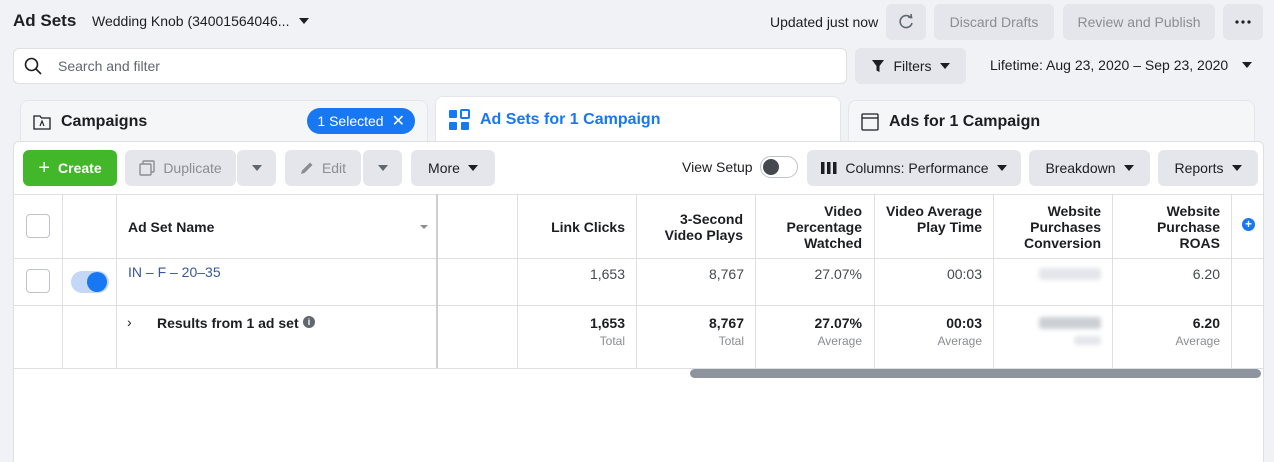  Describe the element at coordinates (147, 168) in the screenshot. I see `duplicate-icon` at that location.